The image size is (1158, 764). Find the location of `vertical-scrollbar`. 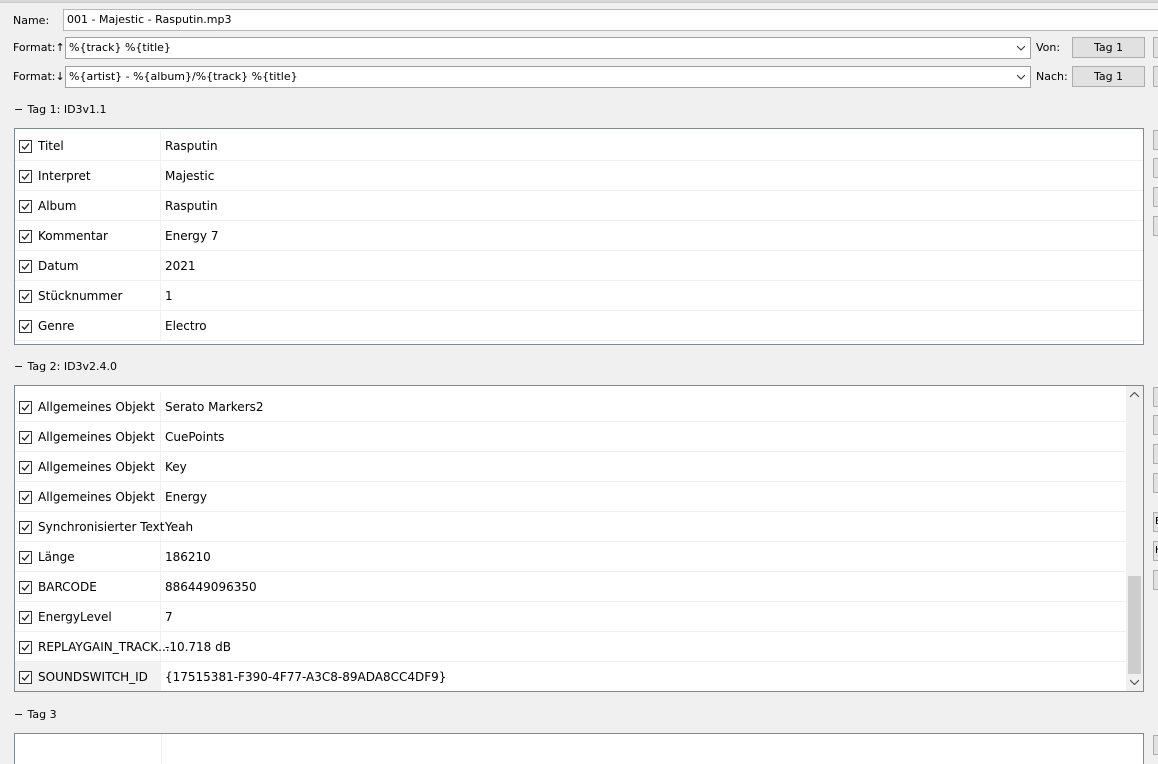

vertical-scrollbar is located at coordinates (1134, 538).